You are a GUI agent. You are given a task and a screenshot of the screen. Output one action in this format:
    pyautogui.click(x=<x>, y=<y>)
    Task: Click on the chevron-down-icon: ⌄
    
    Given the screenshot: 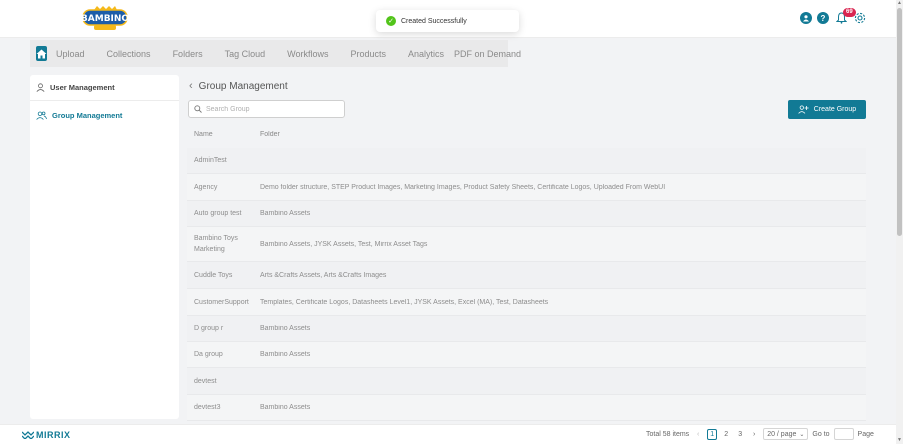 What is the action you would take?
    pyautogui.click(x=802, y=434)
    